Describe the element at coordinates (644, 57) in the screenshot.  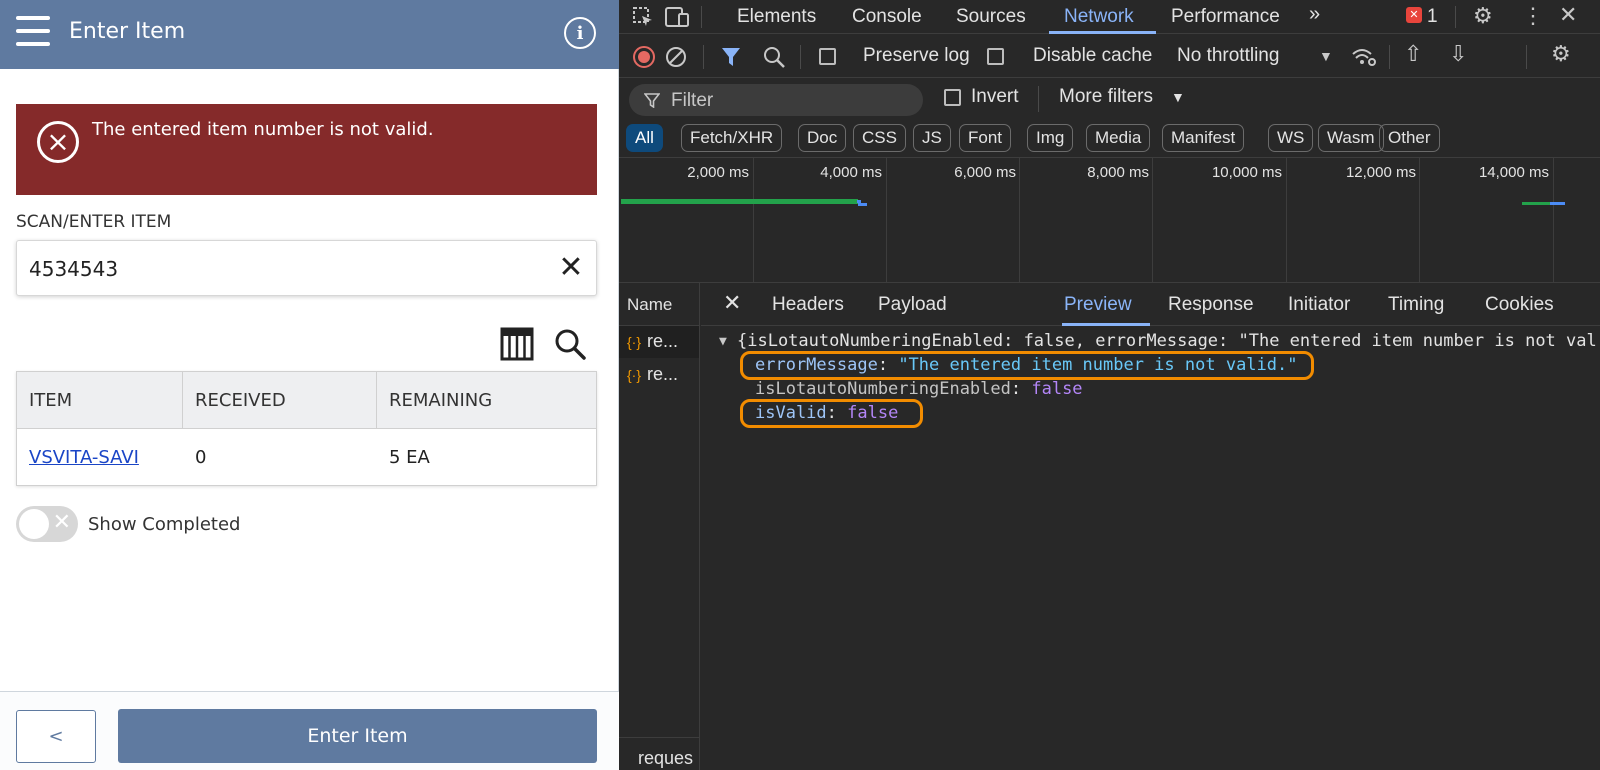
I see `record-stop-icon` at that location.